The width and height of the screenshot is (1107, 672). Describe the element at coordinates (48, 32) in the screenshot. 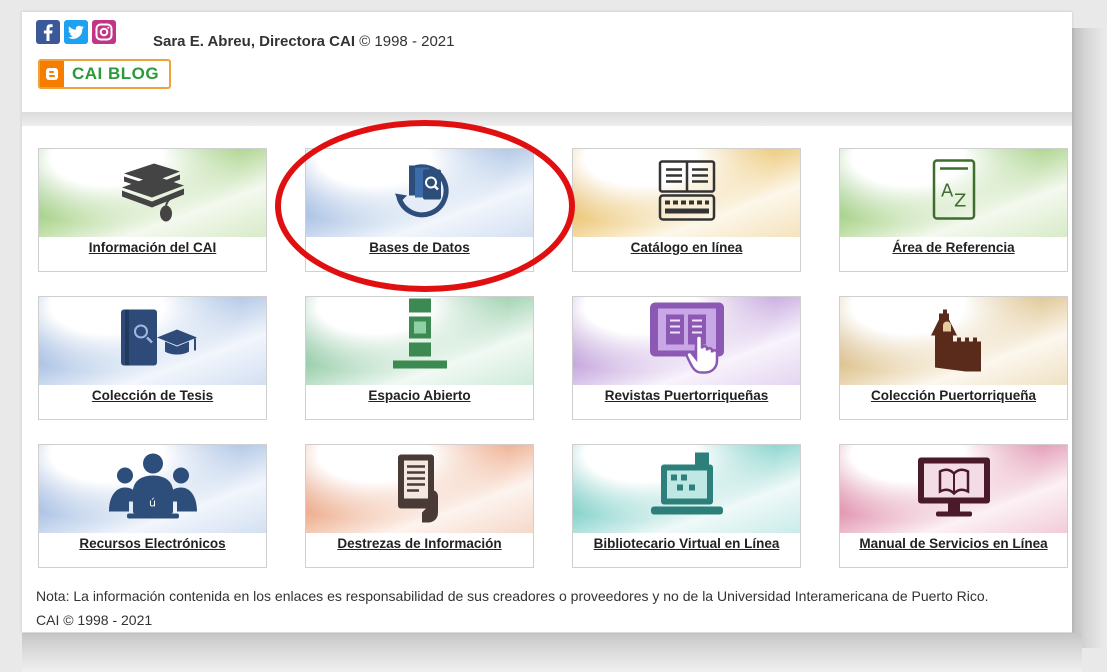

I see `facebook-icon` at that location.